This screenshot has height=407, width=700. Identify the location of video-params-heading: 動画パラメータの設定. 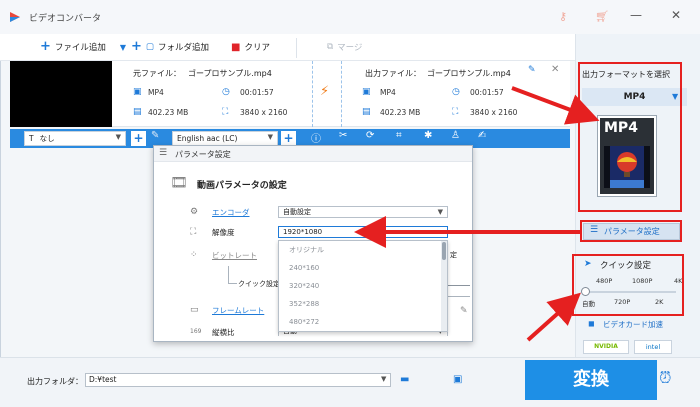
(242, 186).